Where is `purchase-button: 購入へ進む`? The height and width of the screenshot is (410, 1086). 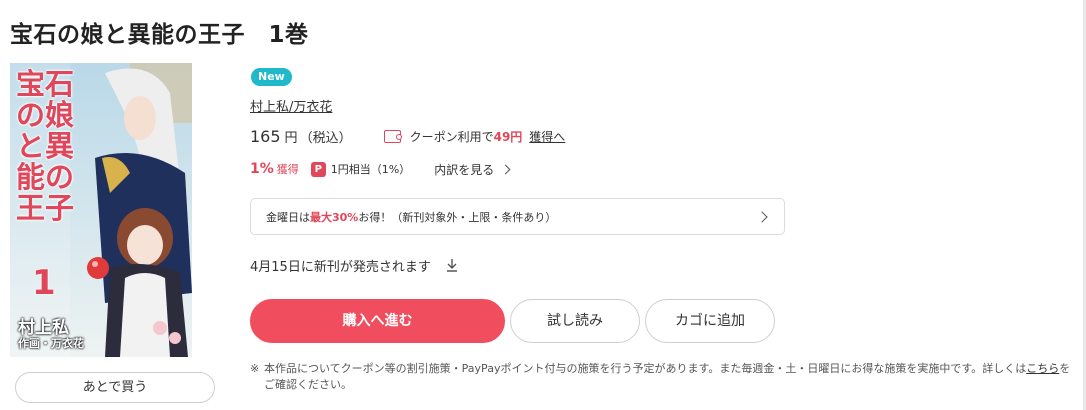
purchase-button: 購入へ進む is located at coordinates (377, 321).